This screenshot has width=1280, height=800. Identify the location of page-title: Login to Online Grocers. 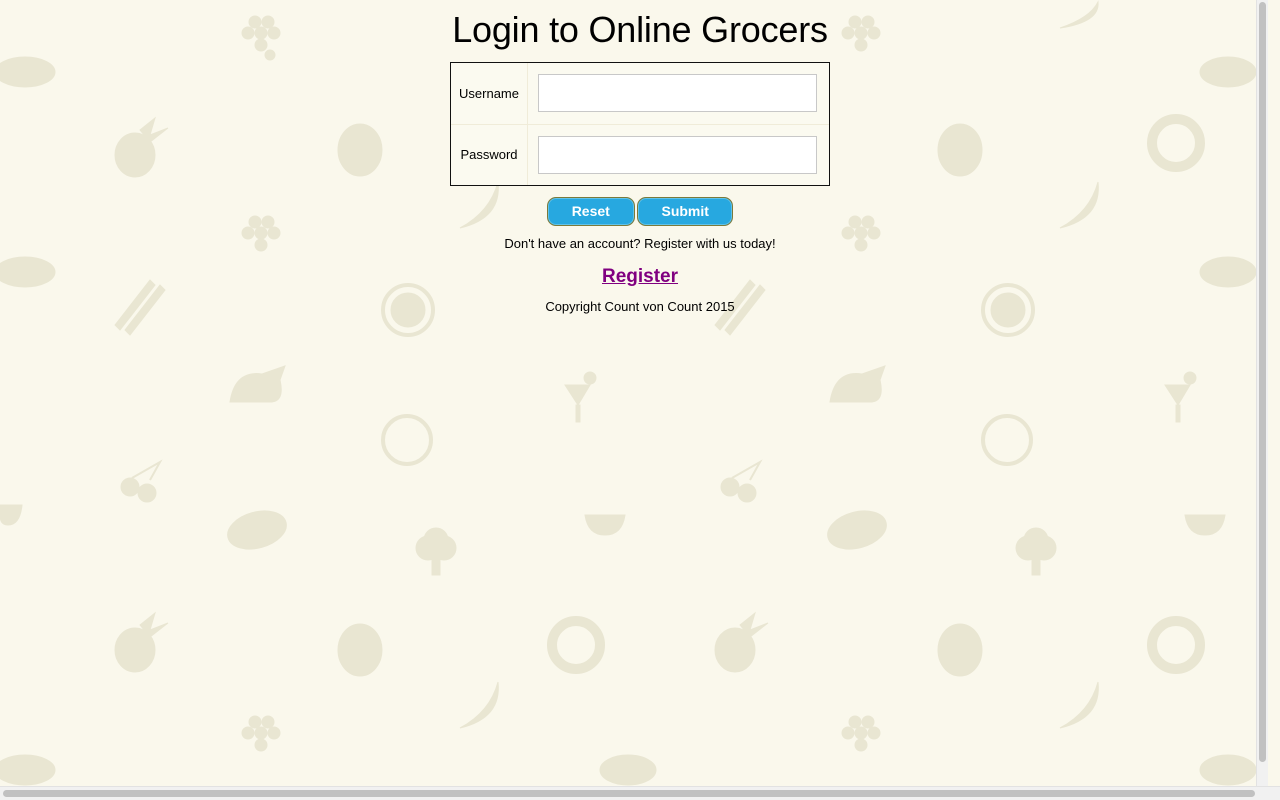
(640, 29).